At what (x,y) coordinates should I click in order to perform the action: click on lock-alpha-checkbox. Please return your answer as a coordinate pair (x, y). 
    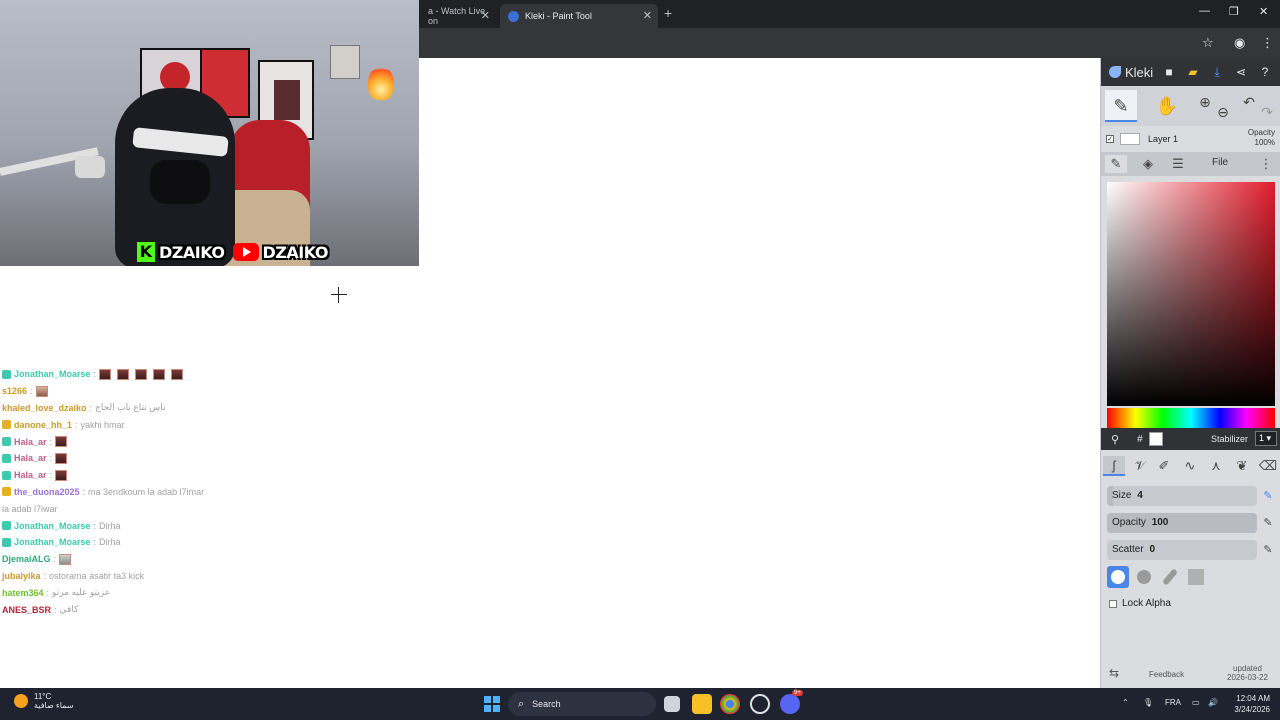
    Looking at the image, I should click on (1113, 603).